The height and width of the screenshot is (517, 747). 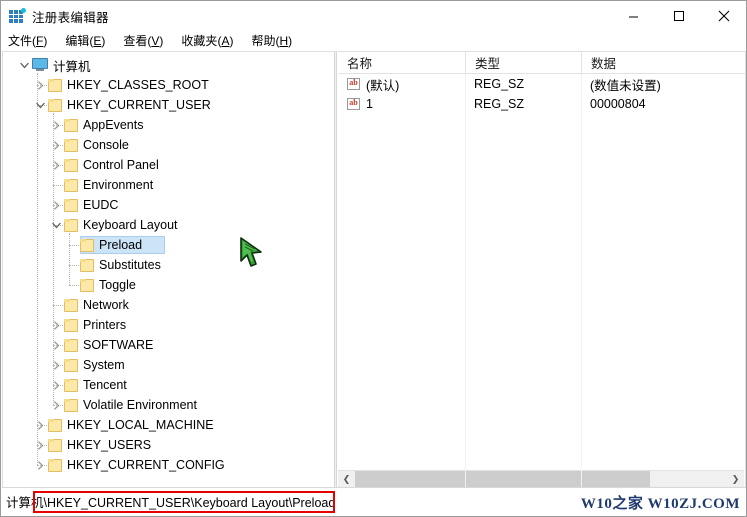 I want to click on tree-item-volatile-environment: Volatile Environment, so click(x=168, y=405).